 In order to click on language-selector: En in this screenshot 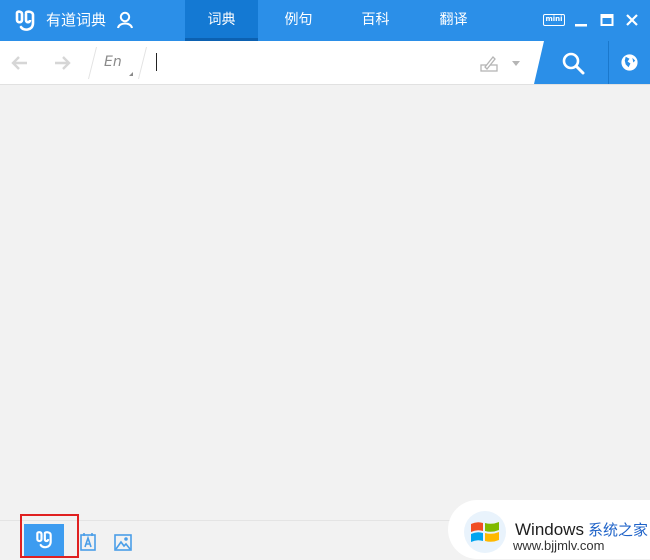, I will do `click(113, 62)`.